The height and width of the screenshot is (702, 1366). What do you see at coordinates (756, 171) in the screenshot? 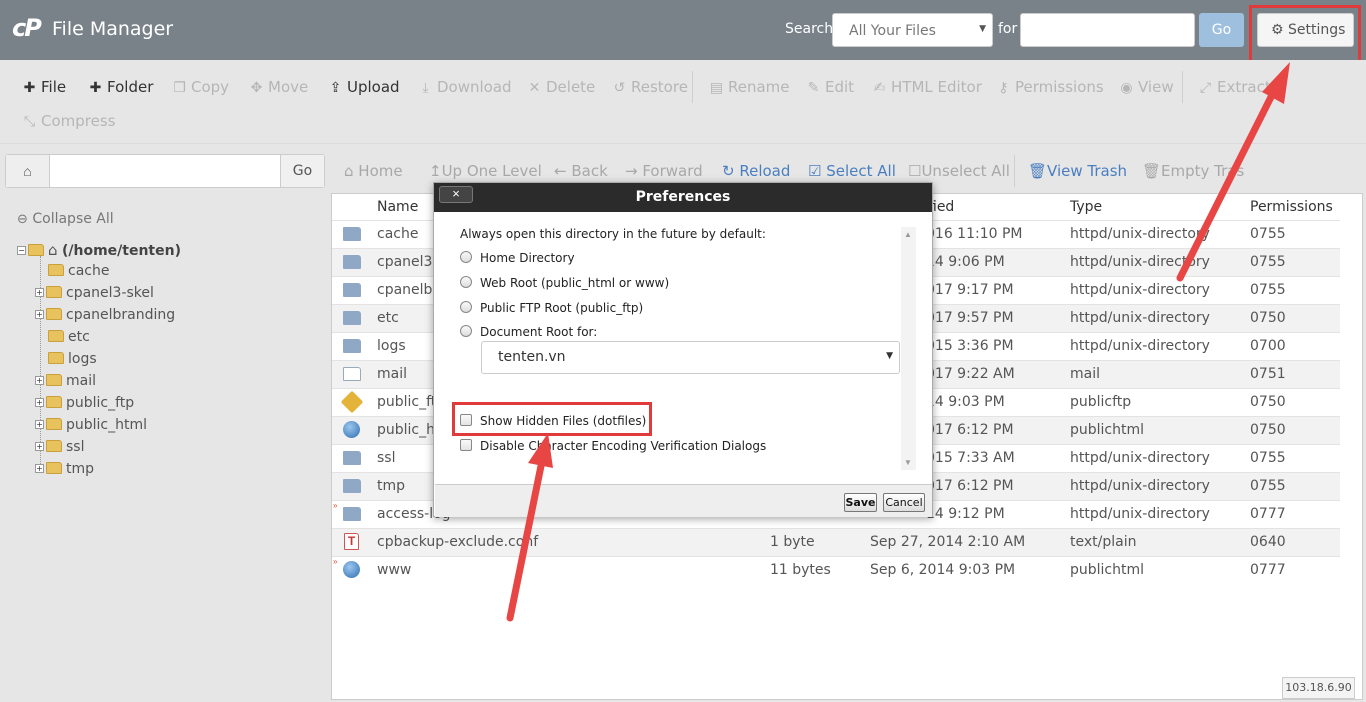
I see `reload-button: ↻ Reload` at bounding box center [756, 171].